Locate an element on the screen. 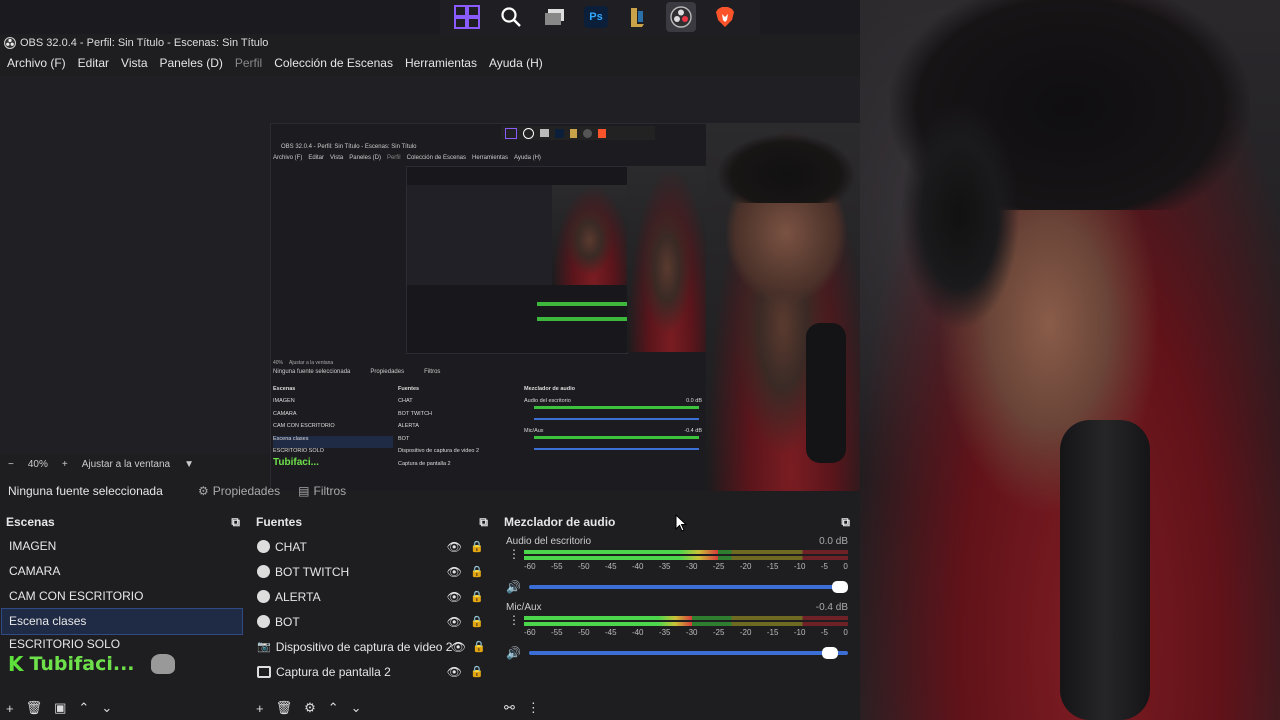 This screenshot has width=1280, height=720. source-label: CHAT is located at coordinates (291, 546).